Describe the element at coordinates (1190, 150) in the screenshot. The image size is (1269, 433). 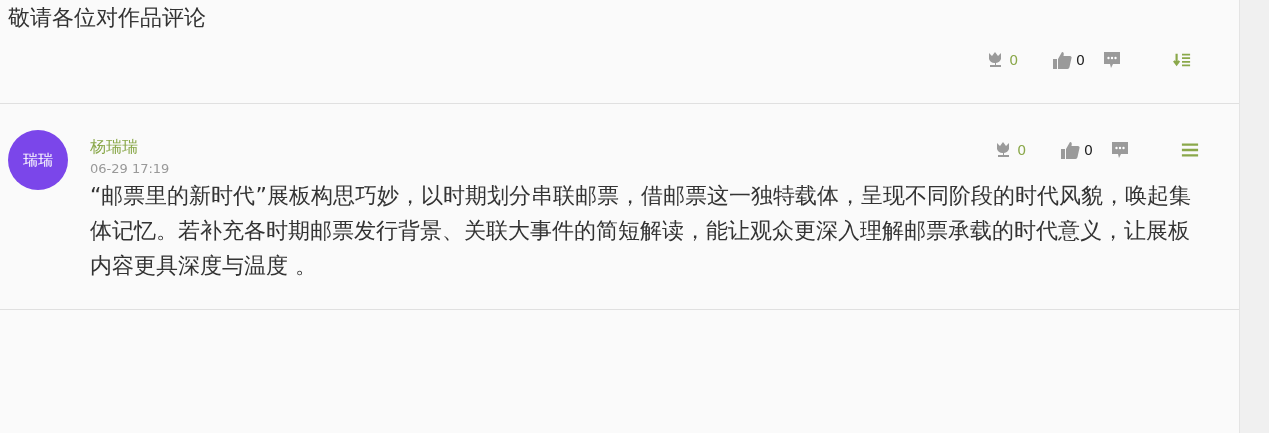
I see `menu-icon` at that location.